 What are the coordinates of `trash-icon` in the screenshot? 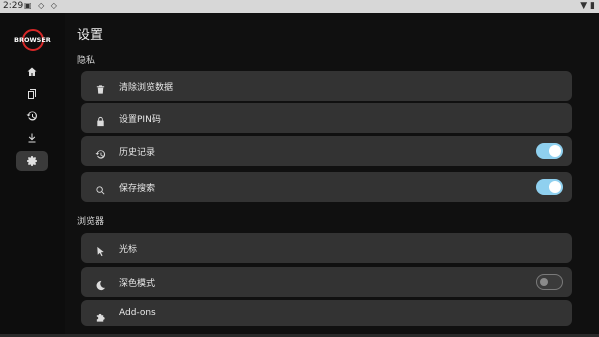 It's located at (100, 87).